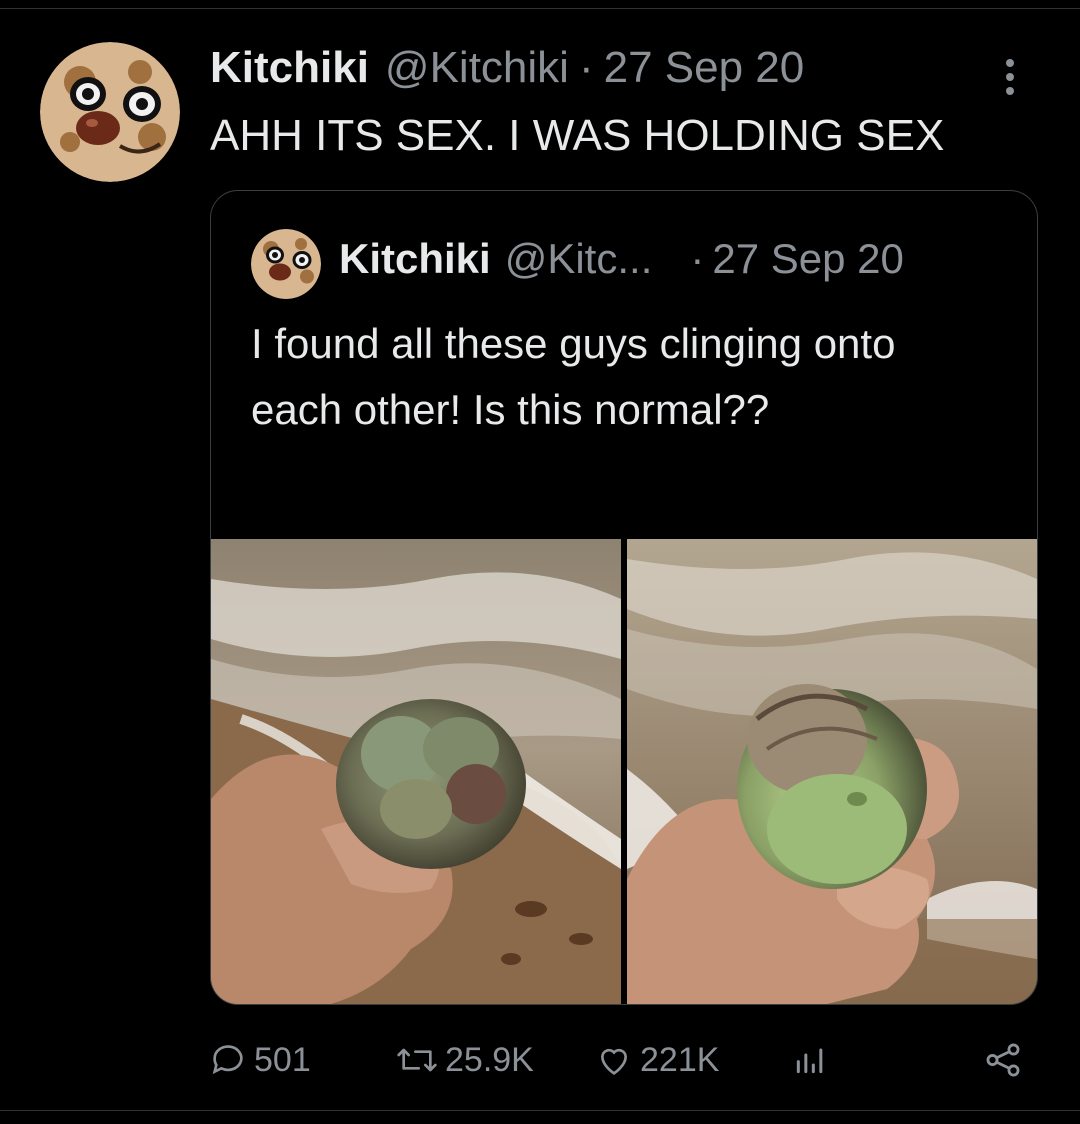  I want to click on retweet-icon, so click(417, 1060).